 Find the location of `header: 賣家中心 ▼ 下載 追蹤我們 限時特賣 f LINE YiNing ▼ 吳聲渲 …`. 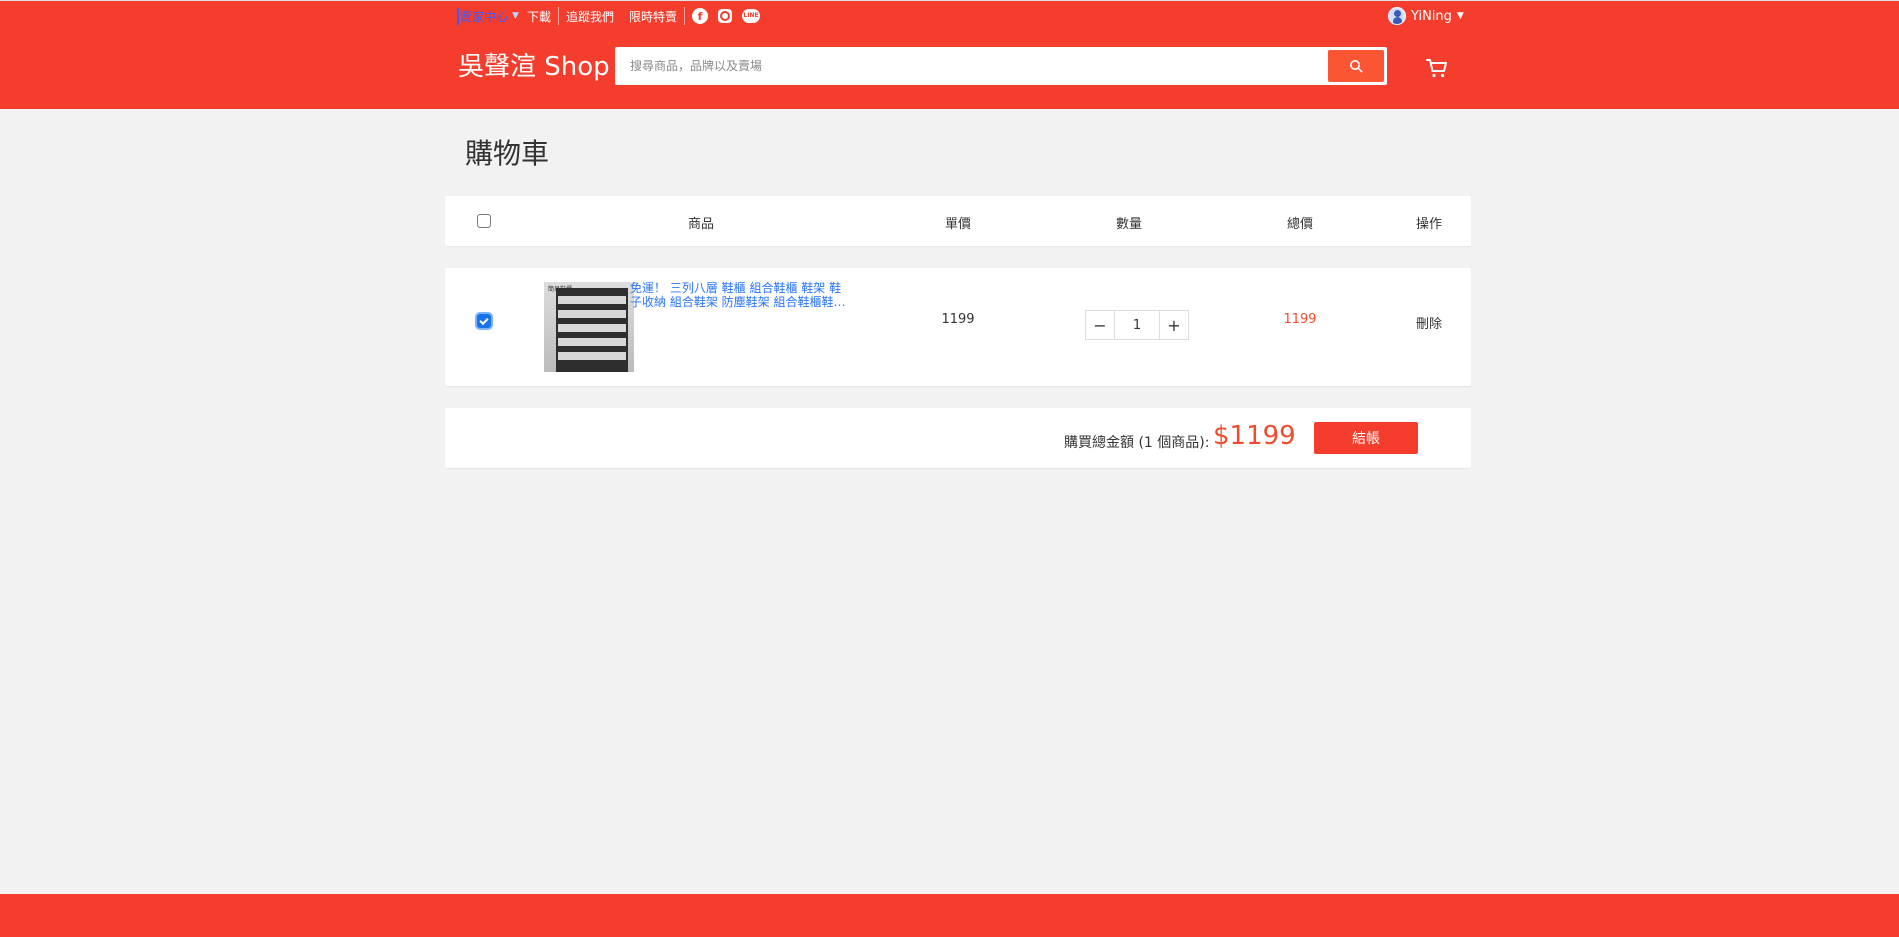

header: 賣家中心 ▼ 下載 追蹤我們 限時特賣 f LINE YiNing ▼ 吳聲渲 … is located at coordinates (949, 54).